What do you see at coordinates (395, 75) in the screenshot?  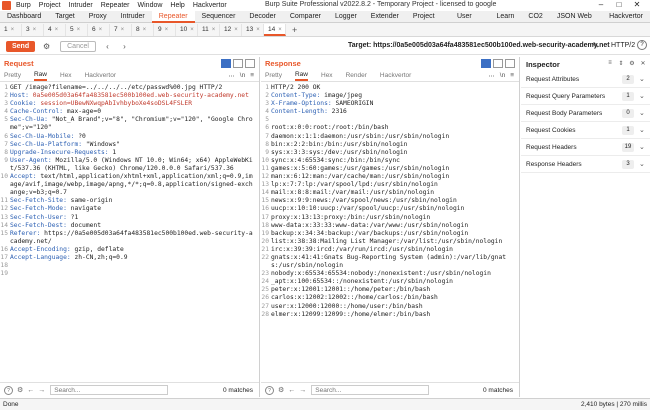 I see `response-view-hackvertor: Hackvertor` at bounding box center [395, 75].